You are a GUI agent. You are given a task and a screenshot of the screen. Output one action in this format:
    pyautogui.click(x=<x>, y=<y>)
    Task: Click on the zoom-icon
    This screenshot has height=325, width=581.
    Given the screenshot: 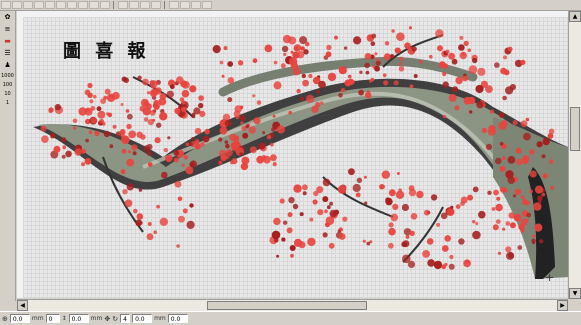 What is the action you would take?
    pyautogui.click(x=105, y=5)
    